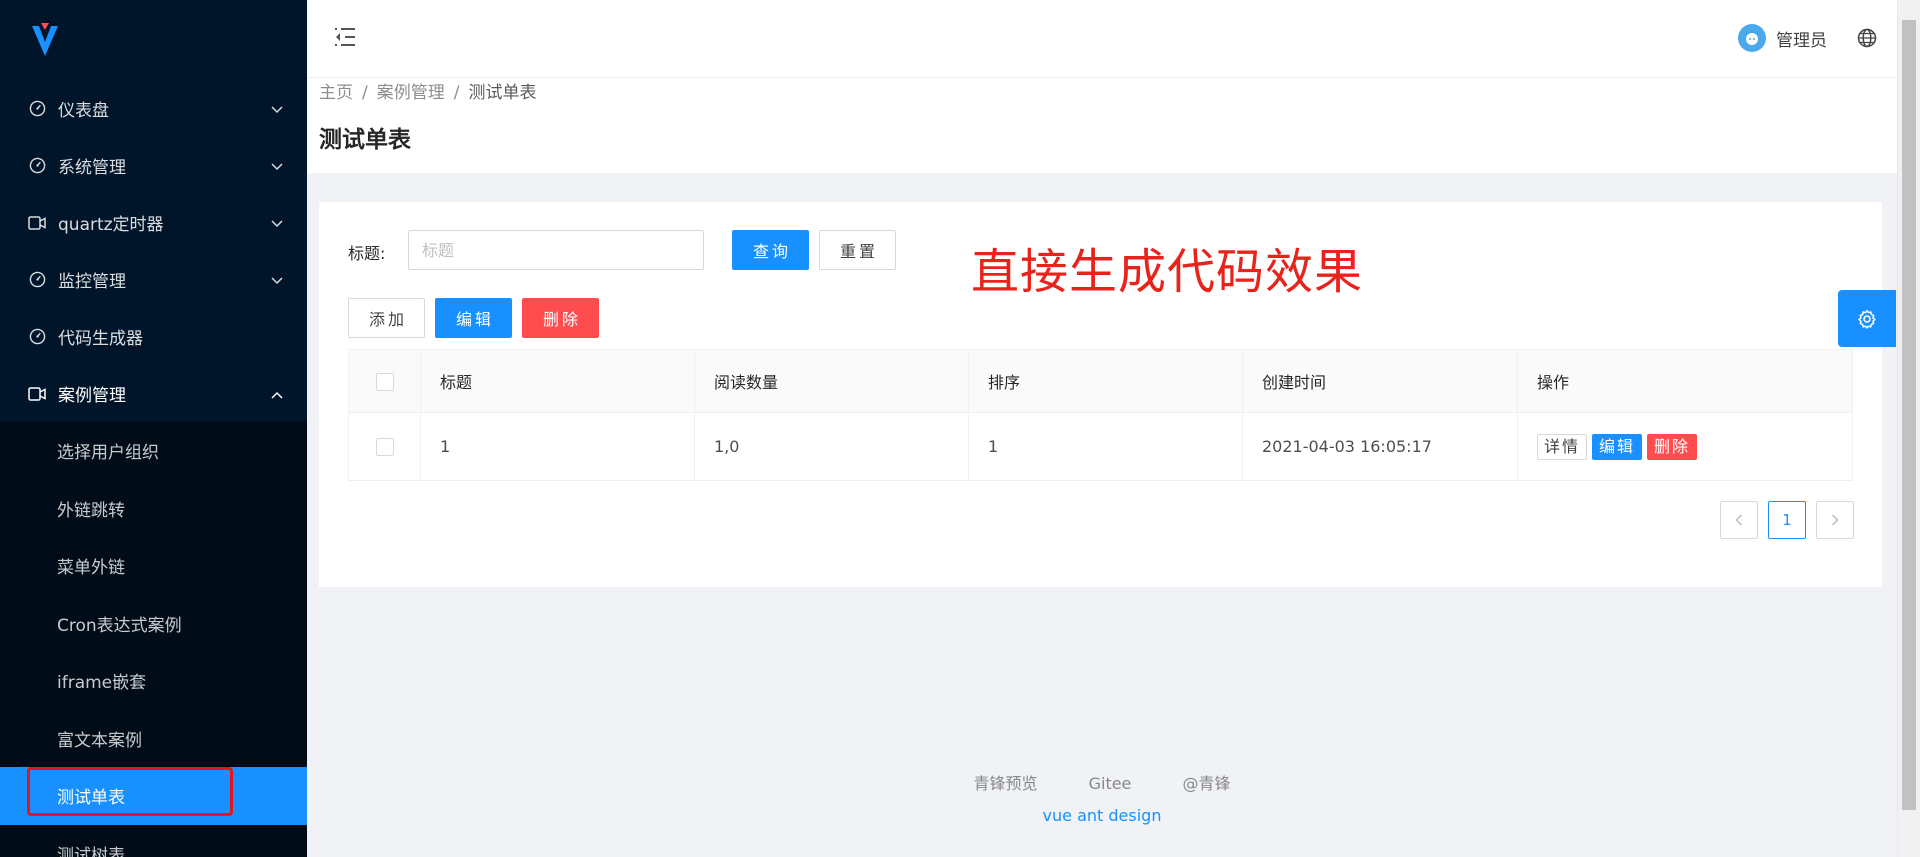 This screenshot has height=857, width=1920. I want to click on cell-sort: 1, so click(1105, 446).